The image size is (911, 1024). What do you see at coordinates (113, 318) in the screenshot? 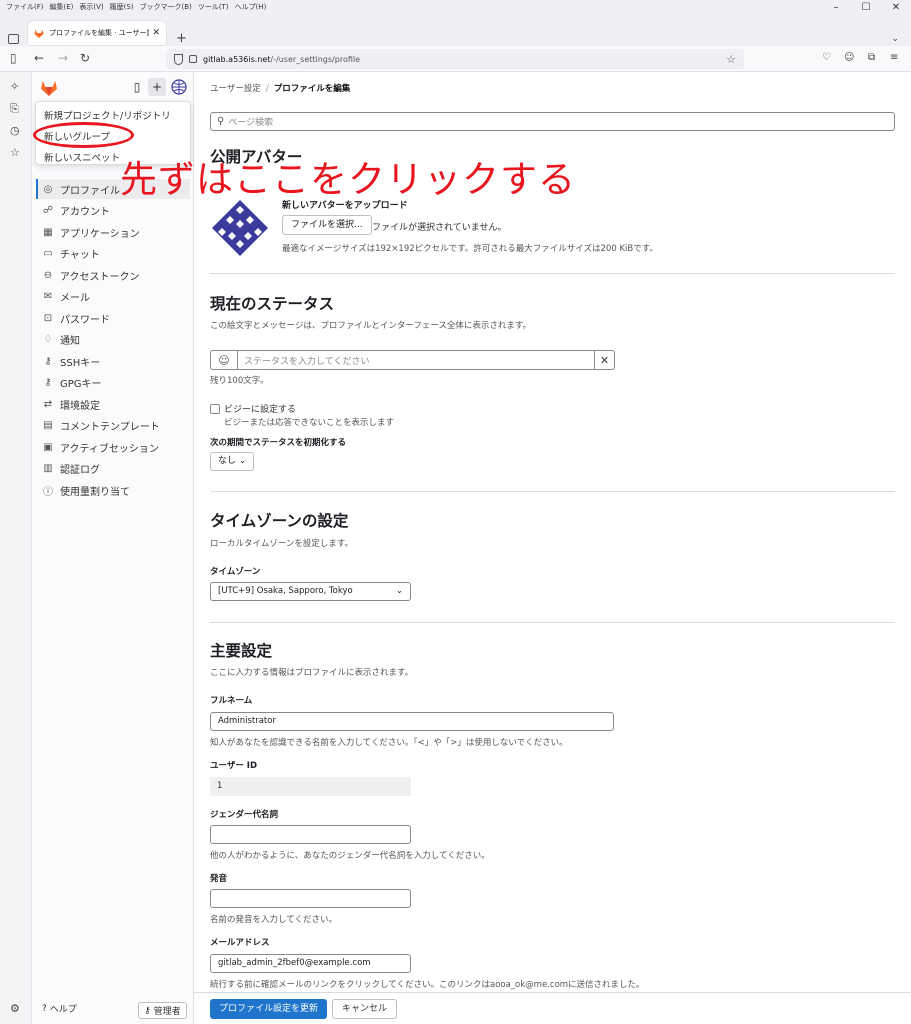
I see `sidebar-item: ⊡ パスワード` at bounding box center [113, 318].